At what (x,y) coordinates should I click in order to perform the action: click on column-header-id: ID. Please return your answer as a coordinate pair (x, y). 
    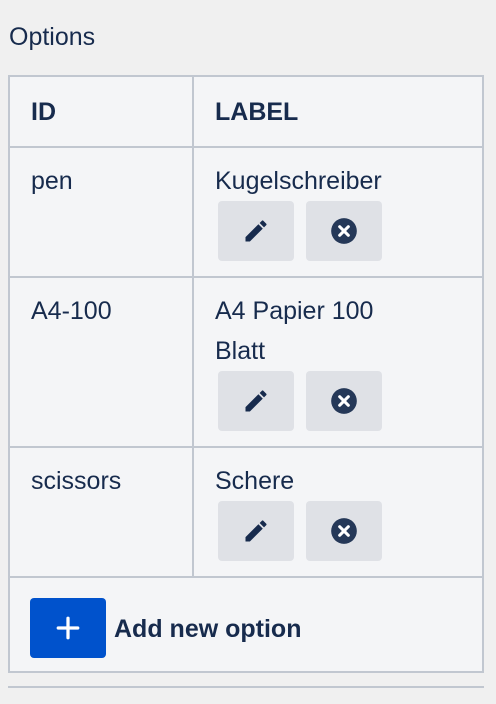
    Looking at the image, I should click on (102, 111).